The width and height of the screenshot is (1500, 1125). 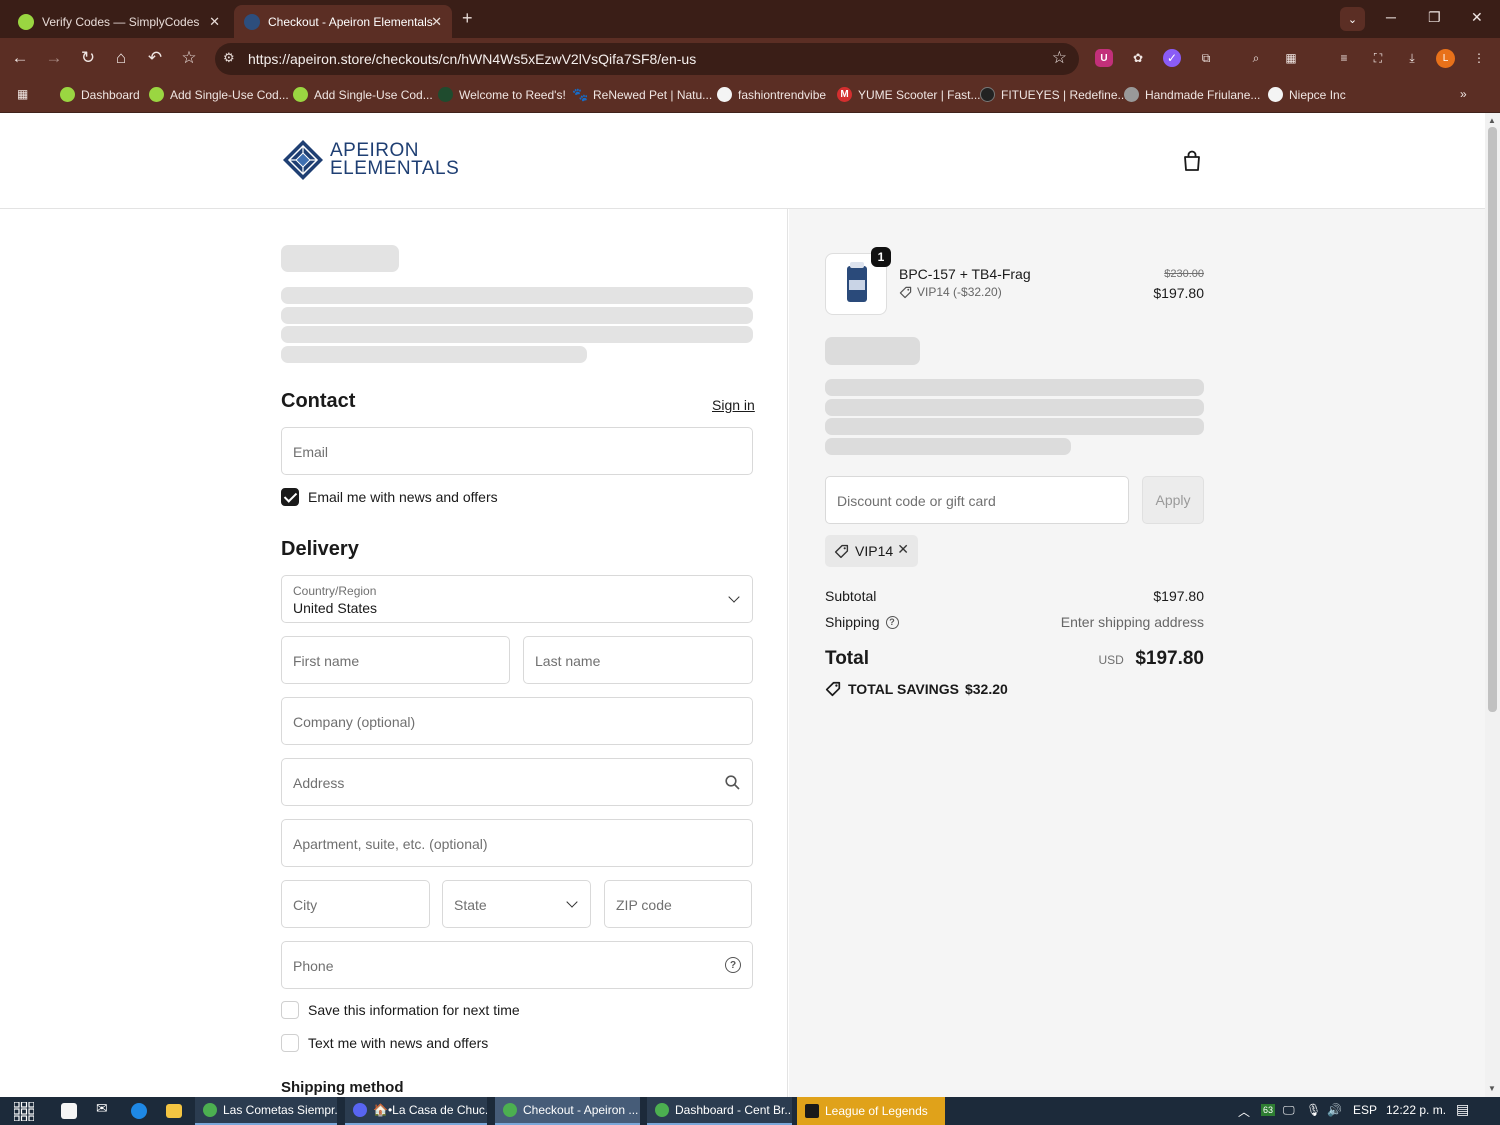 What do you see at coordinates (1391, 17) in the screenshot?
I see `minimize-icon: ─` at bounding box center [1391, 17].